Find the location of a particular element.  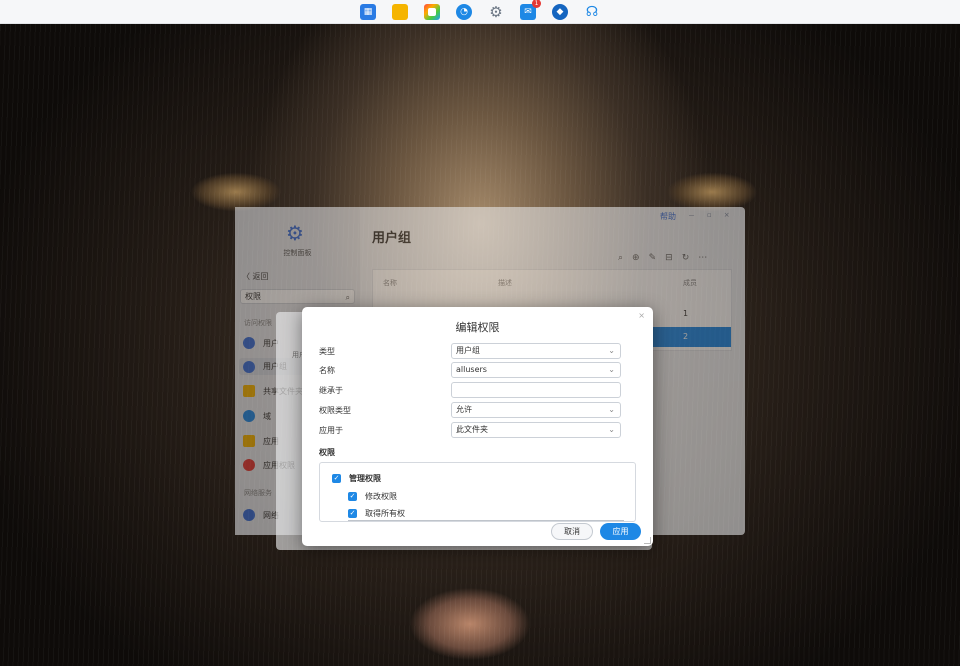

column-header-name: 名称 is located at coordinates (390, 283).